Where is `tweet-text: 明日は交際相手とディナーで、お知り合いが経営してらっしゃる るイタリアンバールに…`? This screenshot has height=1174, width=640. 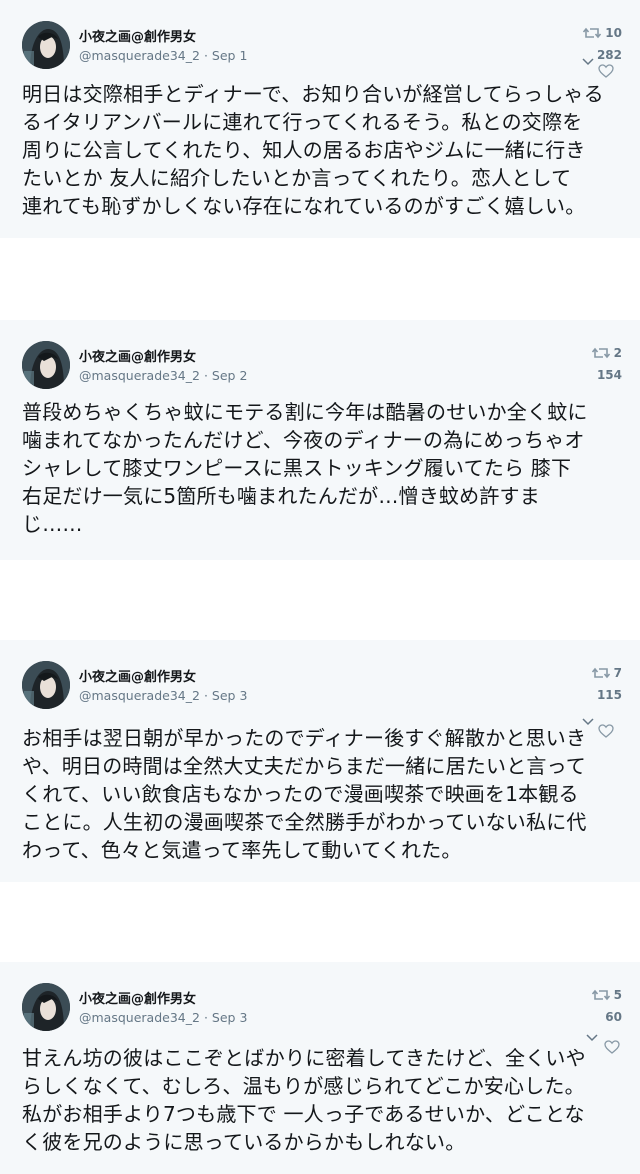
tweet-text: 明日は交際相手とディナーで、お知り合いが経営してらっしゃる るイタリアンバールに… is located at coordinates (313, 150).